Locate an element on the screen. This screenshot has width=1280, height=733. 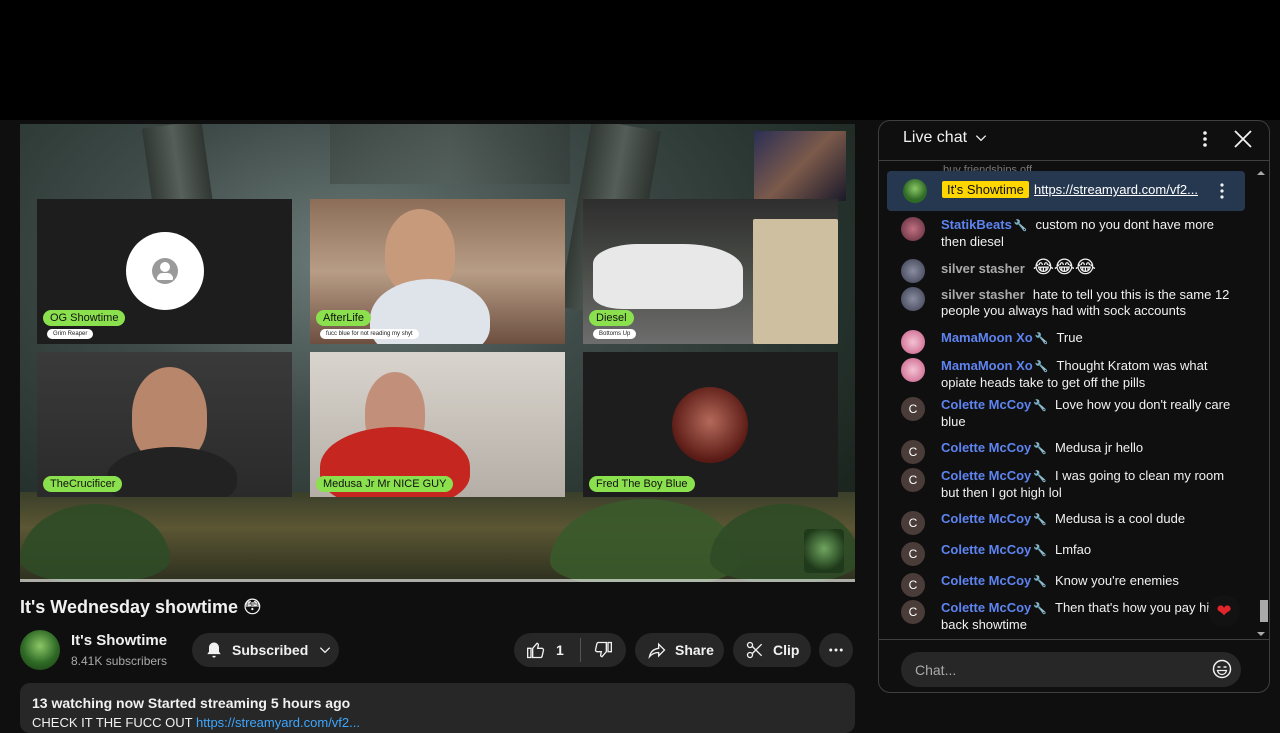
video-title: It's Wednesday showtime 😳 is located at coordinates (141, 607).